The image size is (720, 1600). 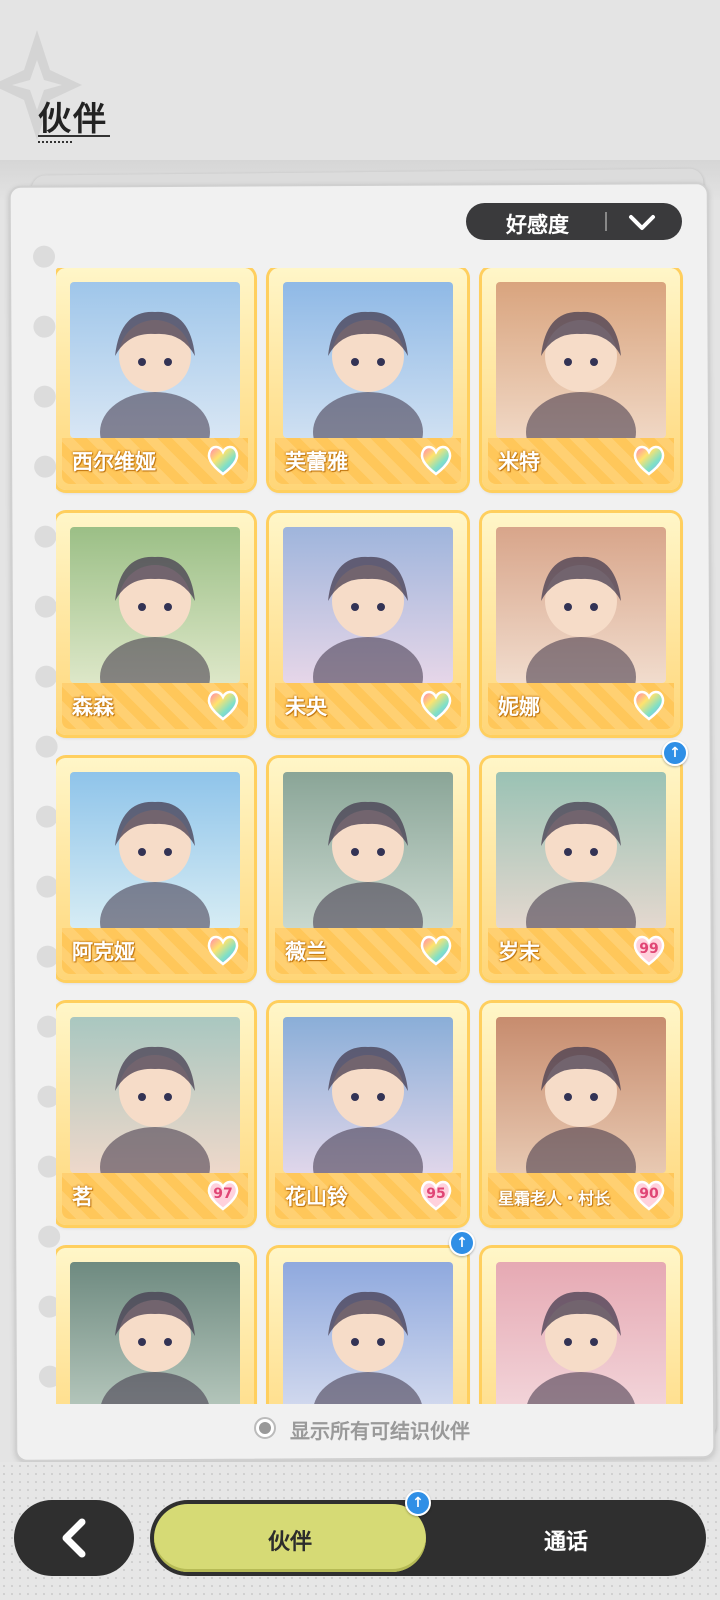 What do you see at coordinates (537, 225) in the screenshot?
I see `sort-label: 好感度` at bounding box center [537, 225].